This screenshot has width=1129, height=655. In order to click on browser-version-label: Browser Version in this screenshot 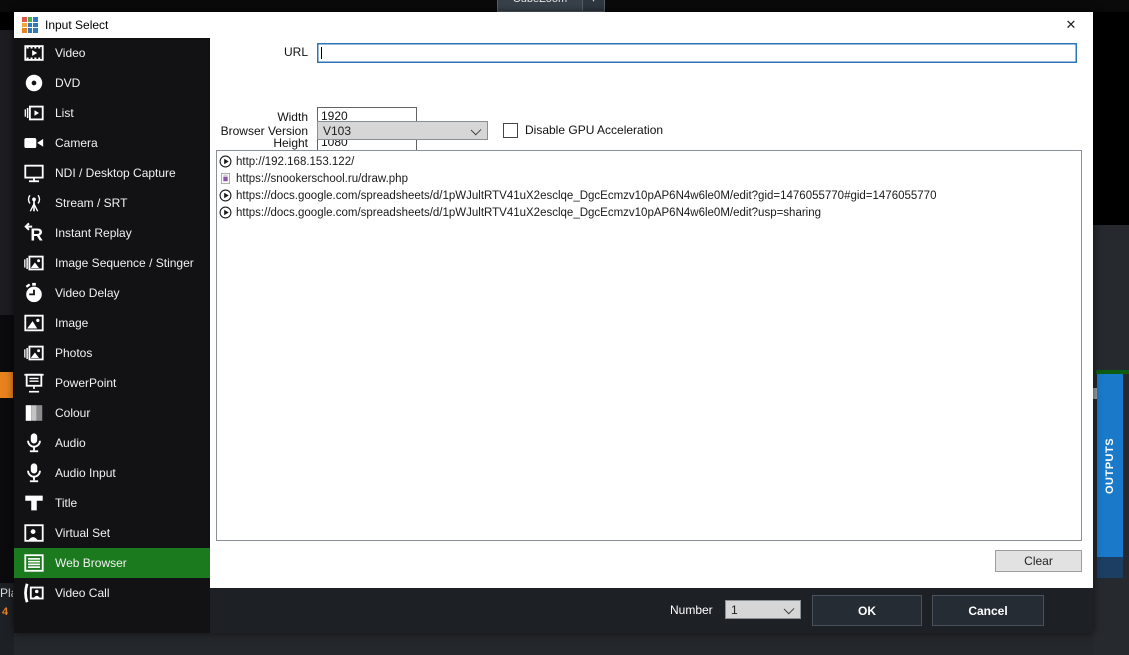, I will do `click(264, 131)`.